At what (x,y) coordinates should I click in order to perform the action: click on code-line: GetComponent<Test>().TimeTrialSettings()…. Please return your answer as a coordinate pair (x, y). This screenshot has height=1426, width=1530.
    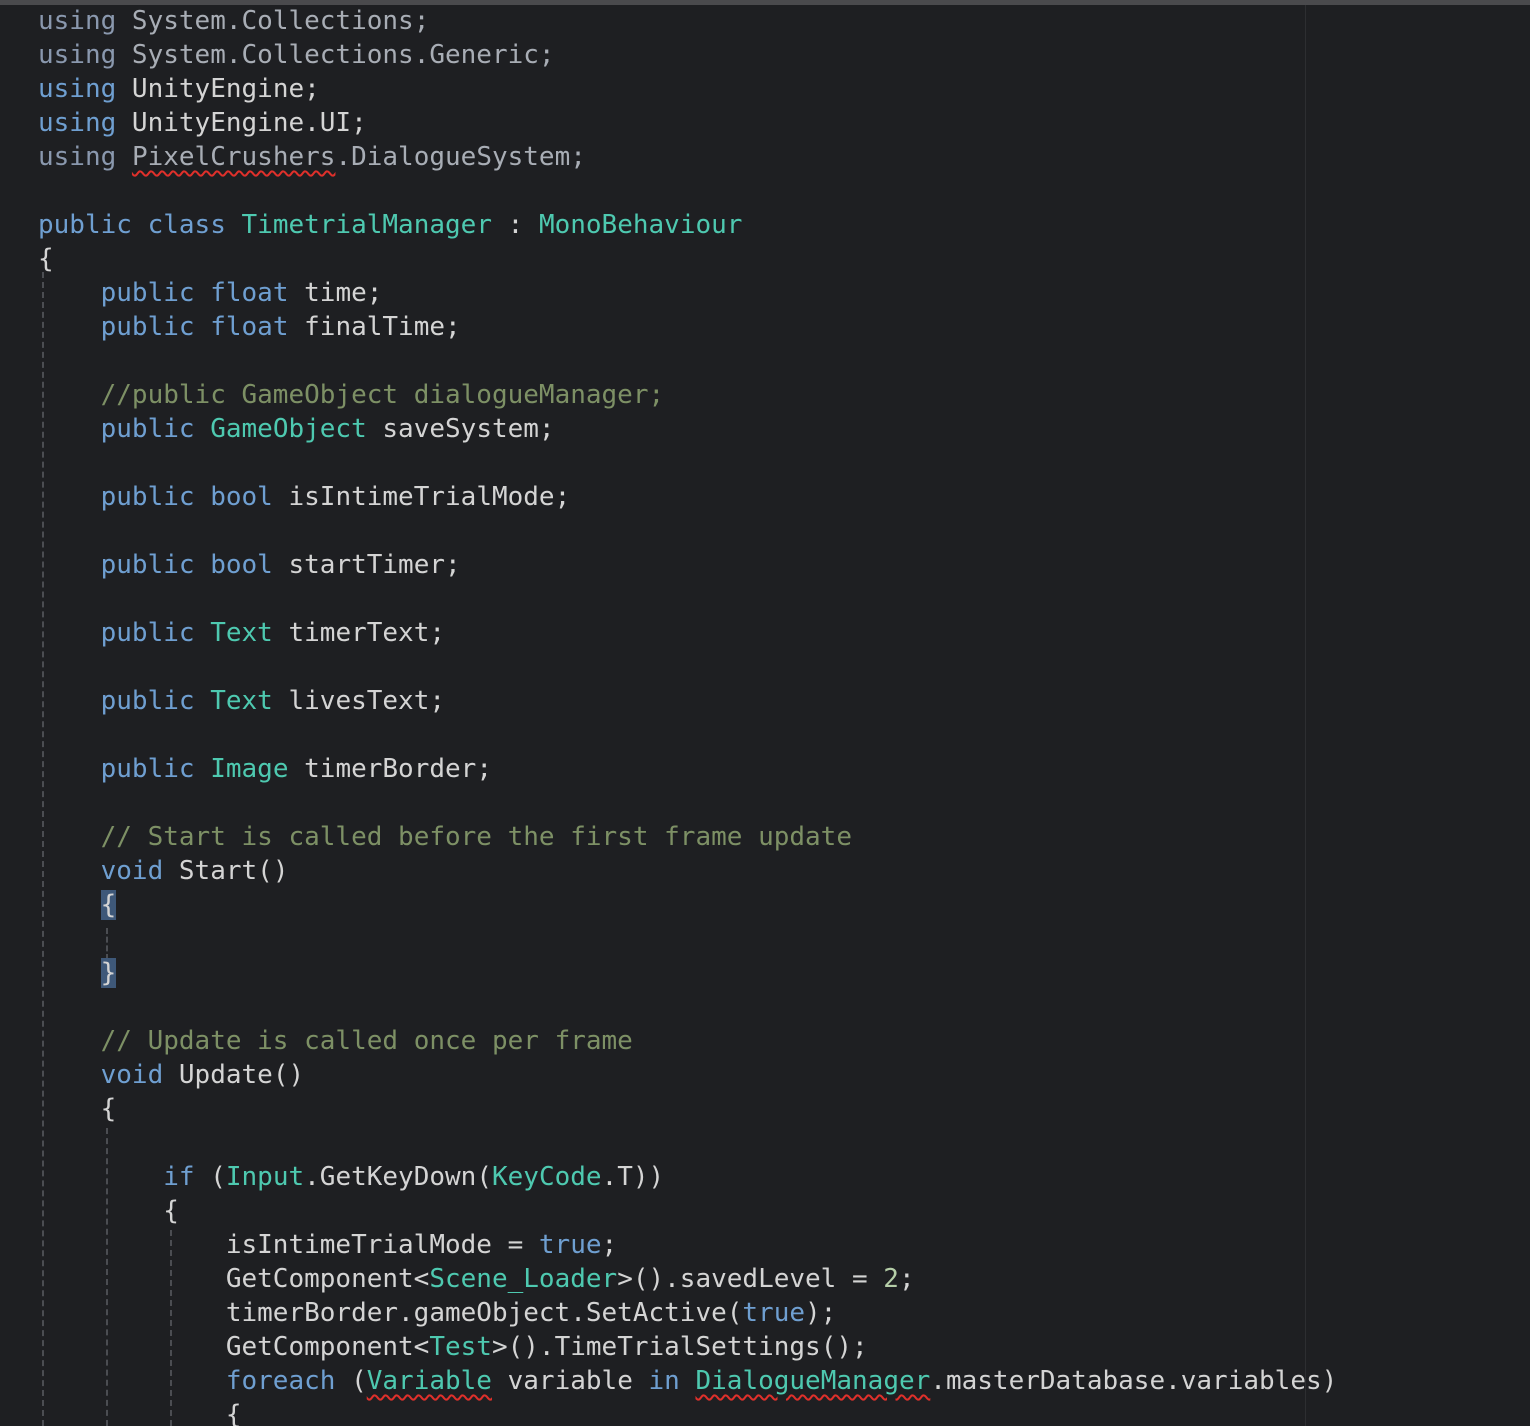
    Looking at the image, I should click on (453, 1347).